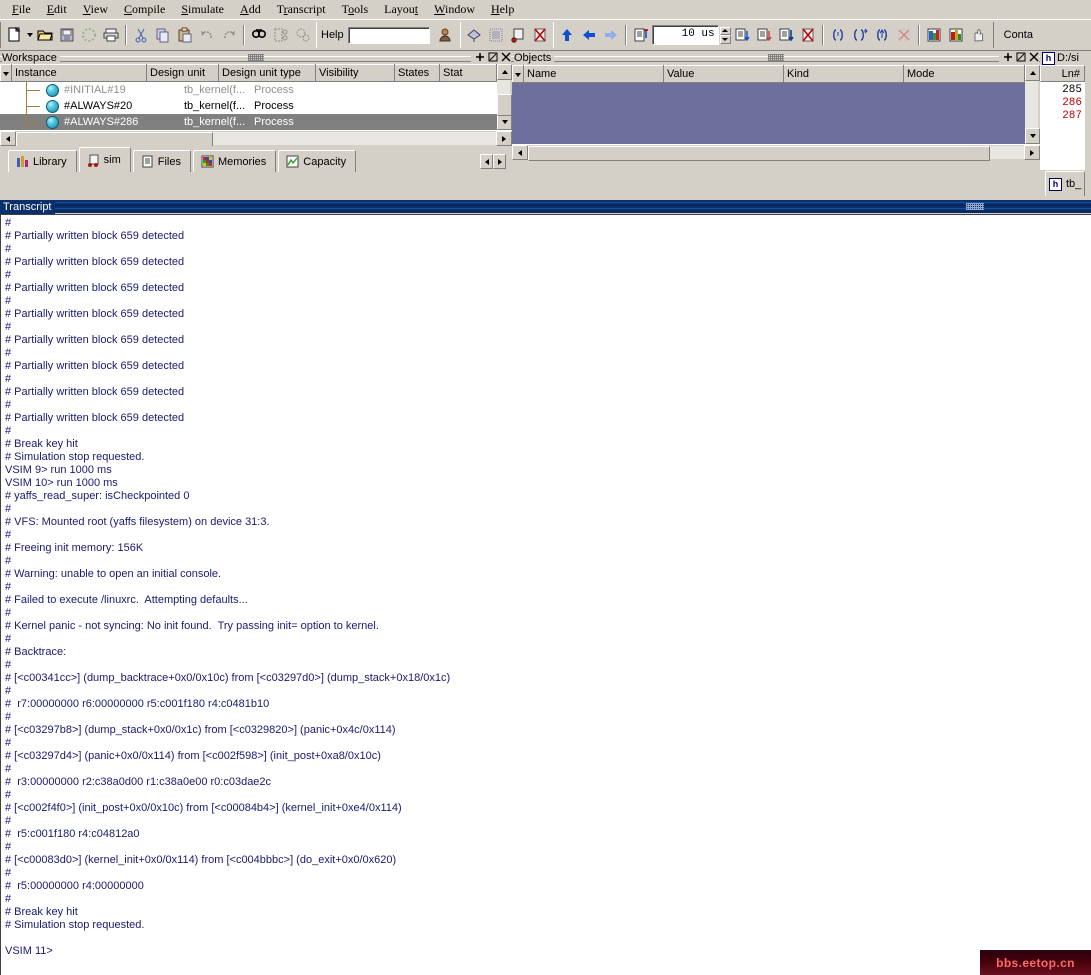  What do you see at coordinates (685, 35) in the screenshot?
I see `run-length-input: 10 us` at bounding box center [685, 35].